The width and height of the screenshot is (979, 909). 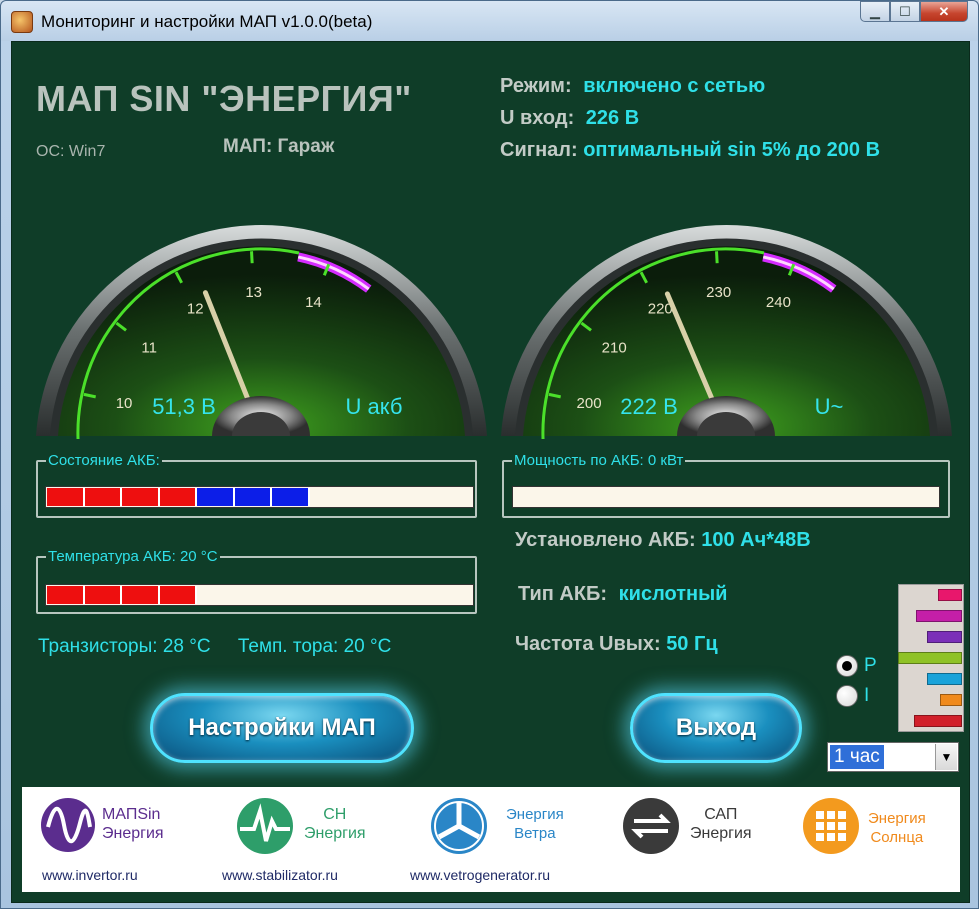 What do you see at coordinates (867, 695) in the screenshot?
I see `radio-i-label: I` at bounding box center [867, 695].